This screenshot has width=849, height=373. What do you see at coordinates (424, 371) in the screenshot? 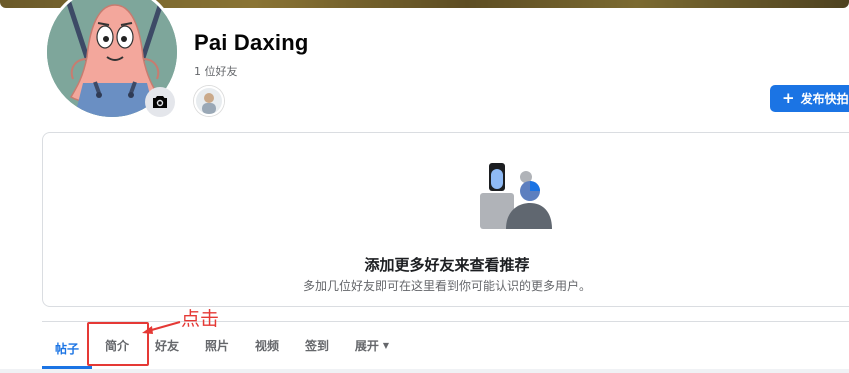
I see `bottom-separator` at bounding box center [424, 371].